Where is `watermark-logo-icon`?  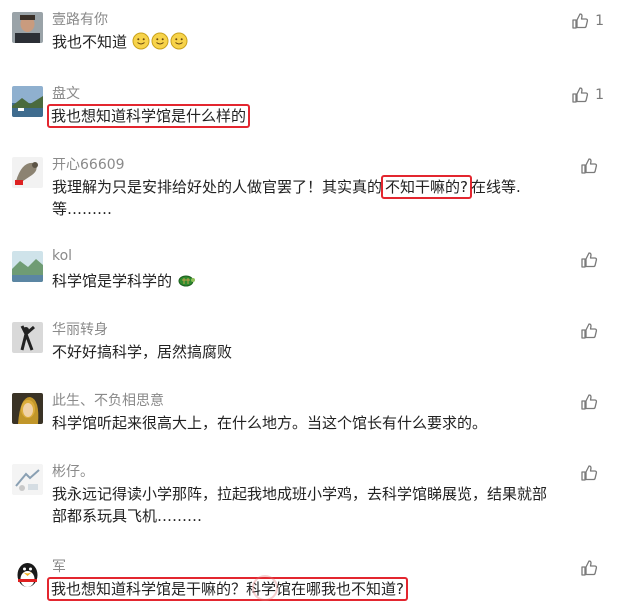
watermark-logo-icon is located at coordinates (265, 588).